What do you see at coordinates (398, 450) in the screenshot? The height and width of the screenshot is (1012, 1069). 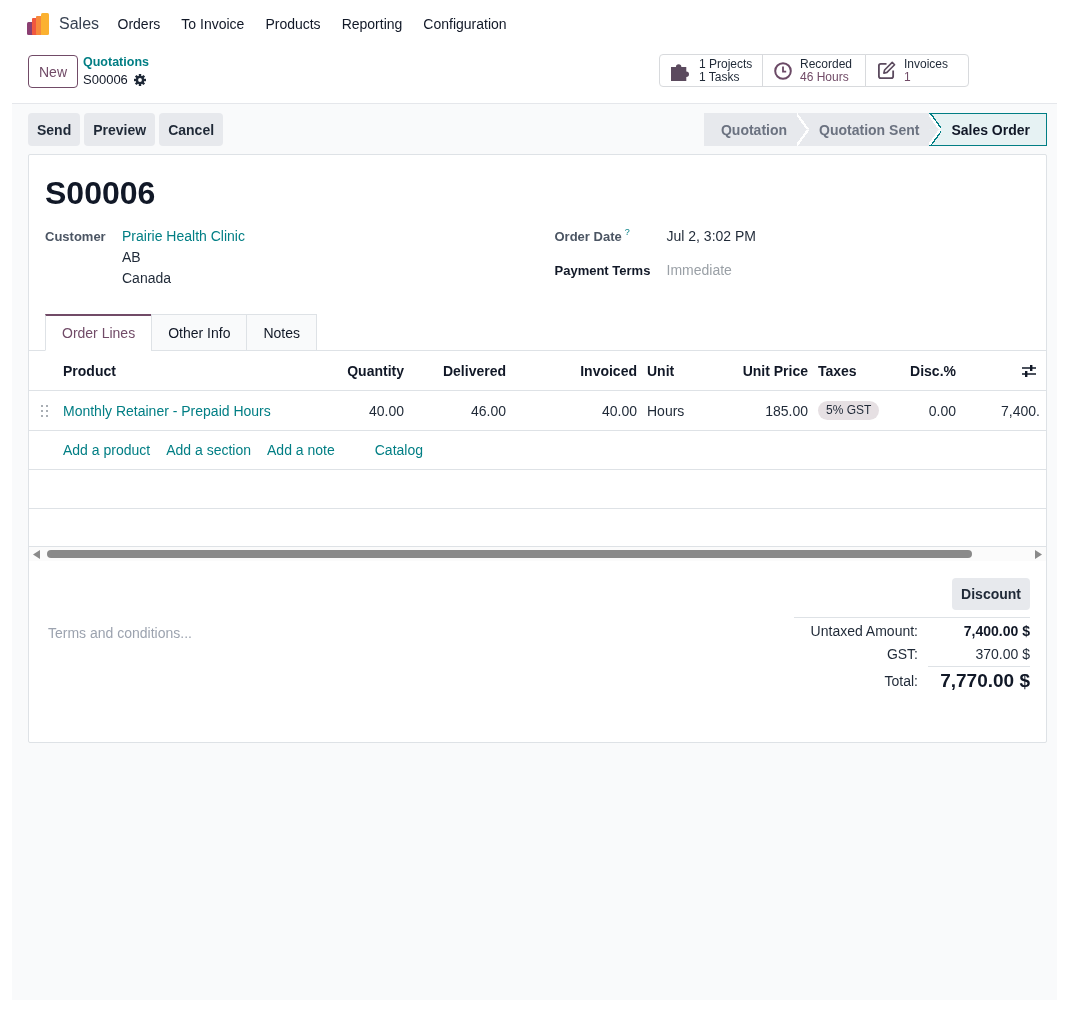 I see `catalog-button: Catalog` at bounding box center [398, 450].